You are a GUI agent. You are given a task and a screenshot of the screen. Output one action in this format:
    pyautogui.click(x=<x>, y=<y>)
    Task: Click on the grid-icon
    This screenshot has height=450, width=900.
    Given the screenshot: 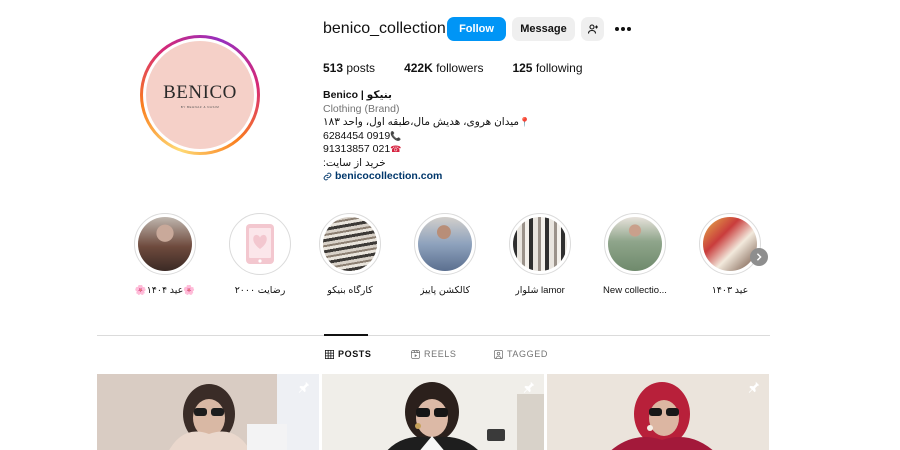 What is the action you would take?
    pyautogui.click(x=329, y=354)
    